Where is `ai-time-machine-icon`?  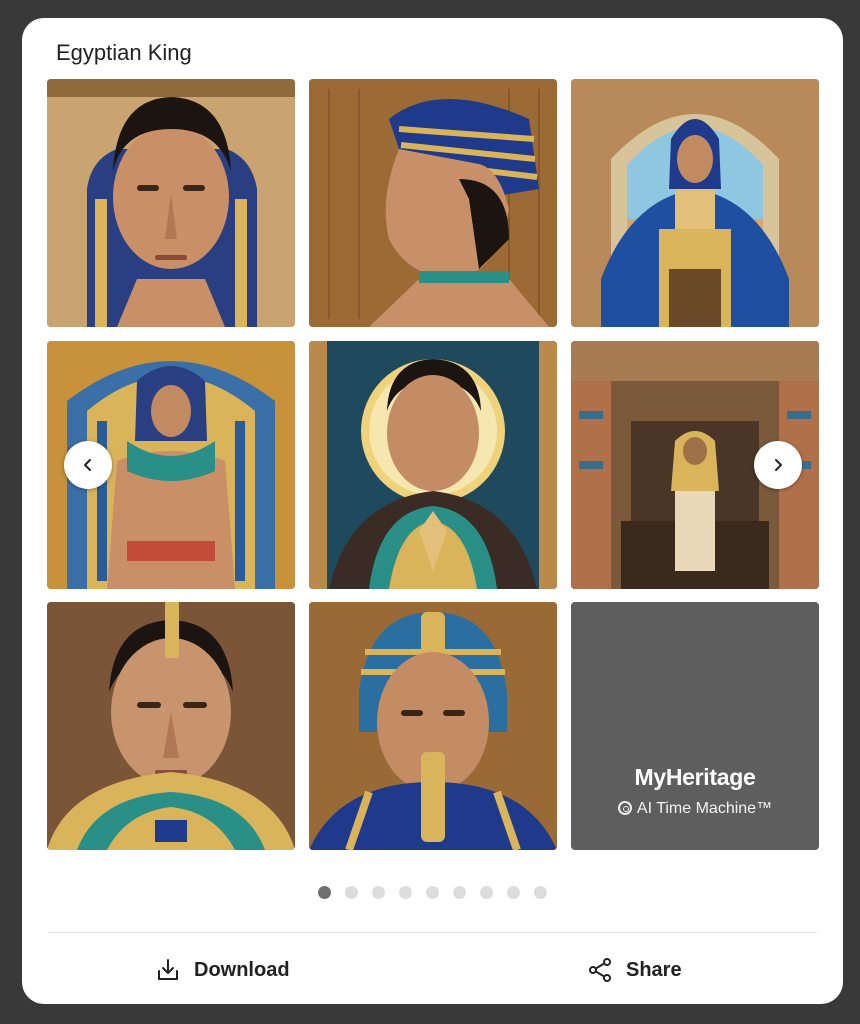 ai-time-machine-icon is located at coordinates (624, 808).